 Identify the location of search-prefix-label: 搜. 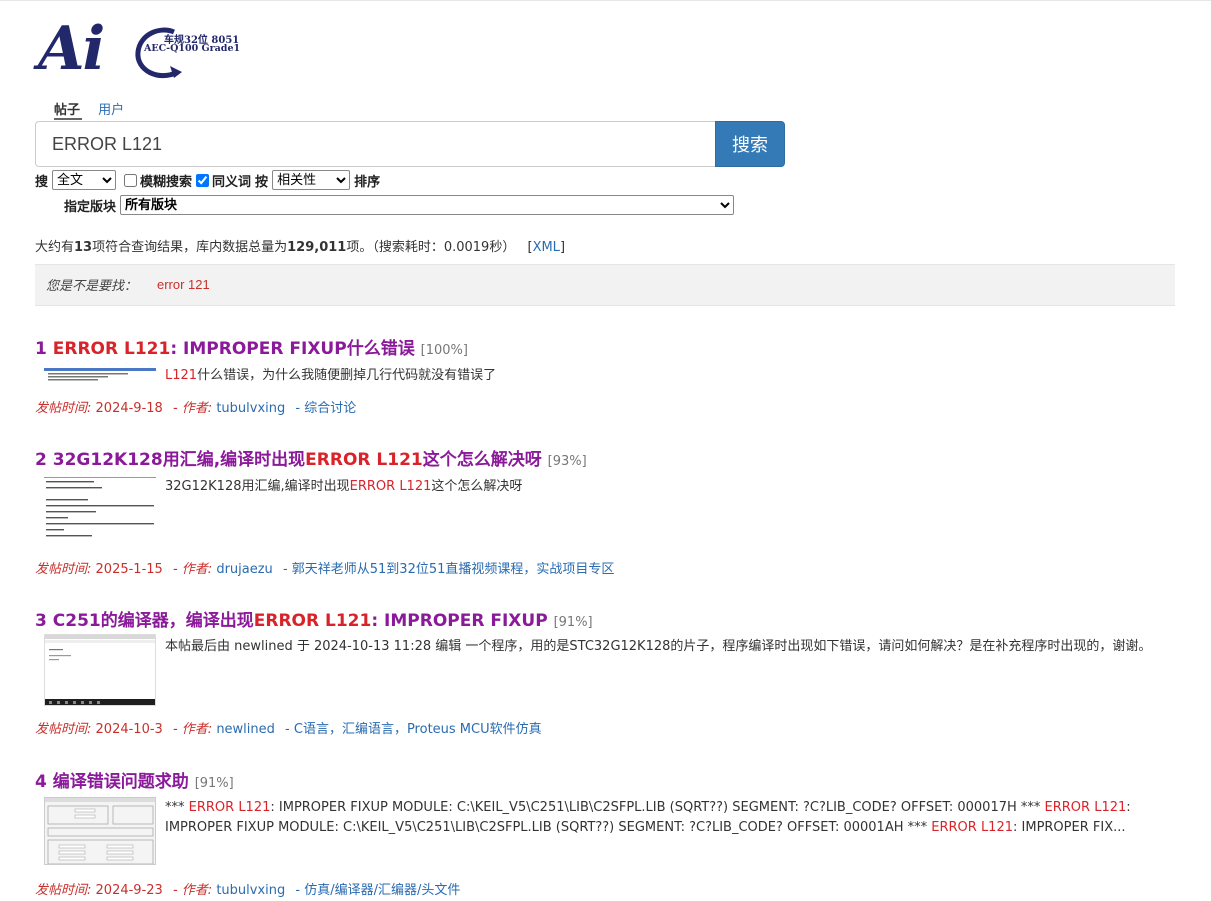
(42, 182).